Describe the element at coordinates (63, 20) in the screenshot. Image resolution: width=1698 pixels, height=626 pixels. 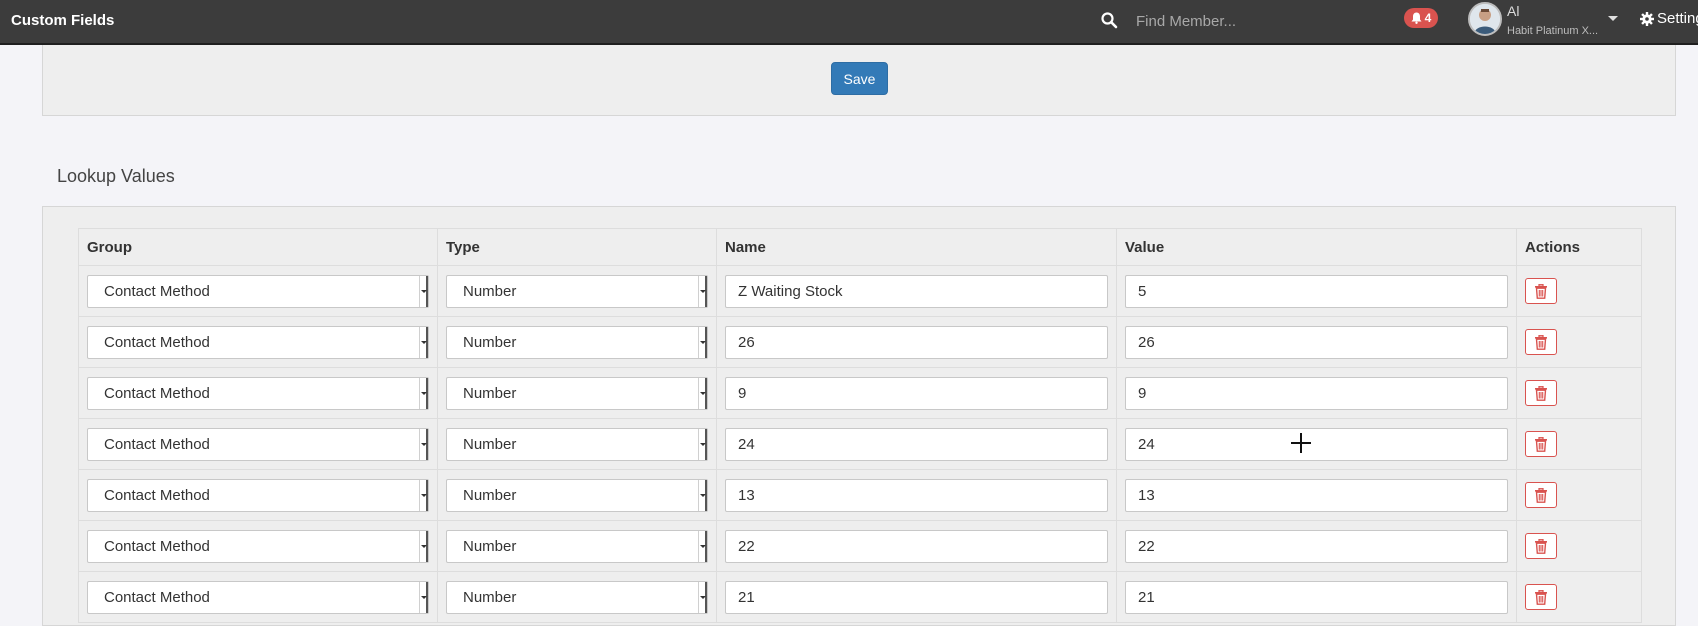
I see `page-title: Custom Fields` at that location.